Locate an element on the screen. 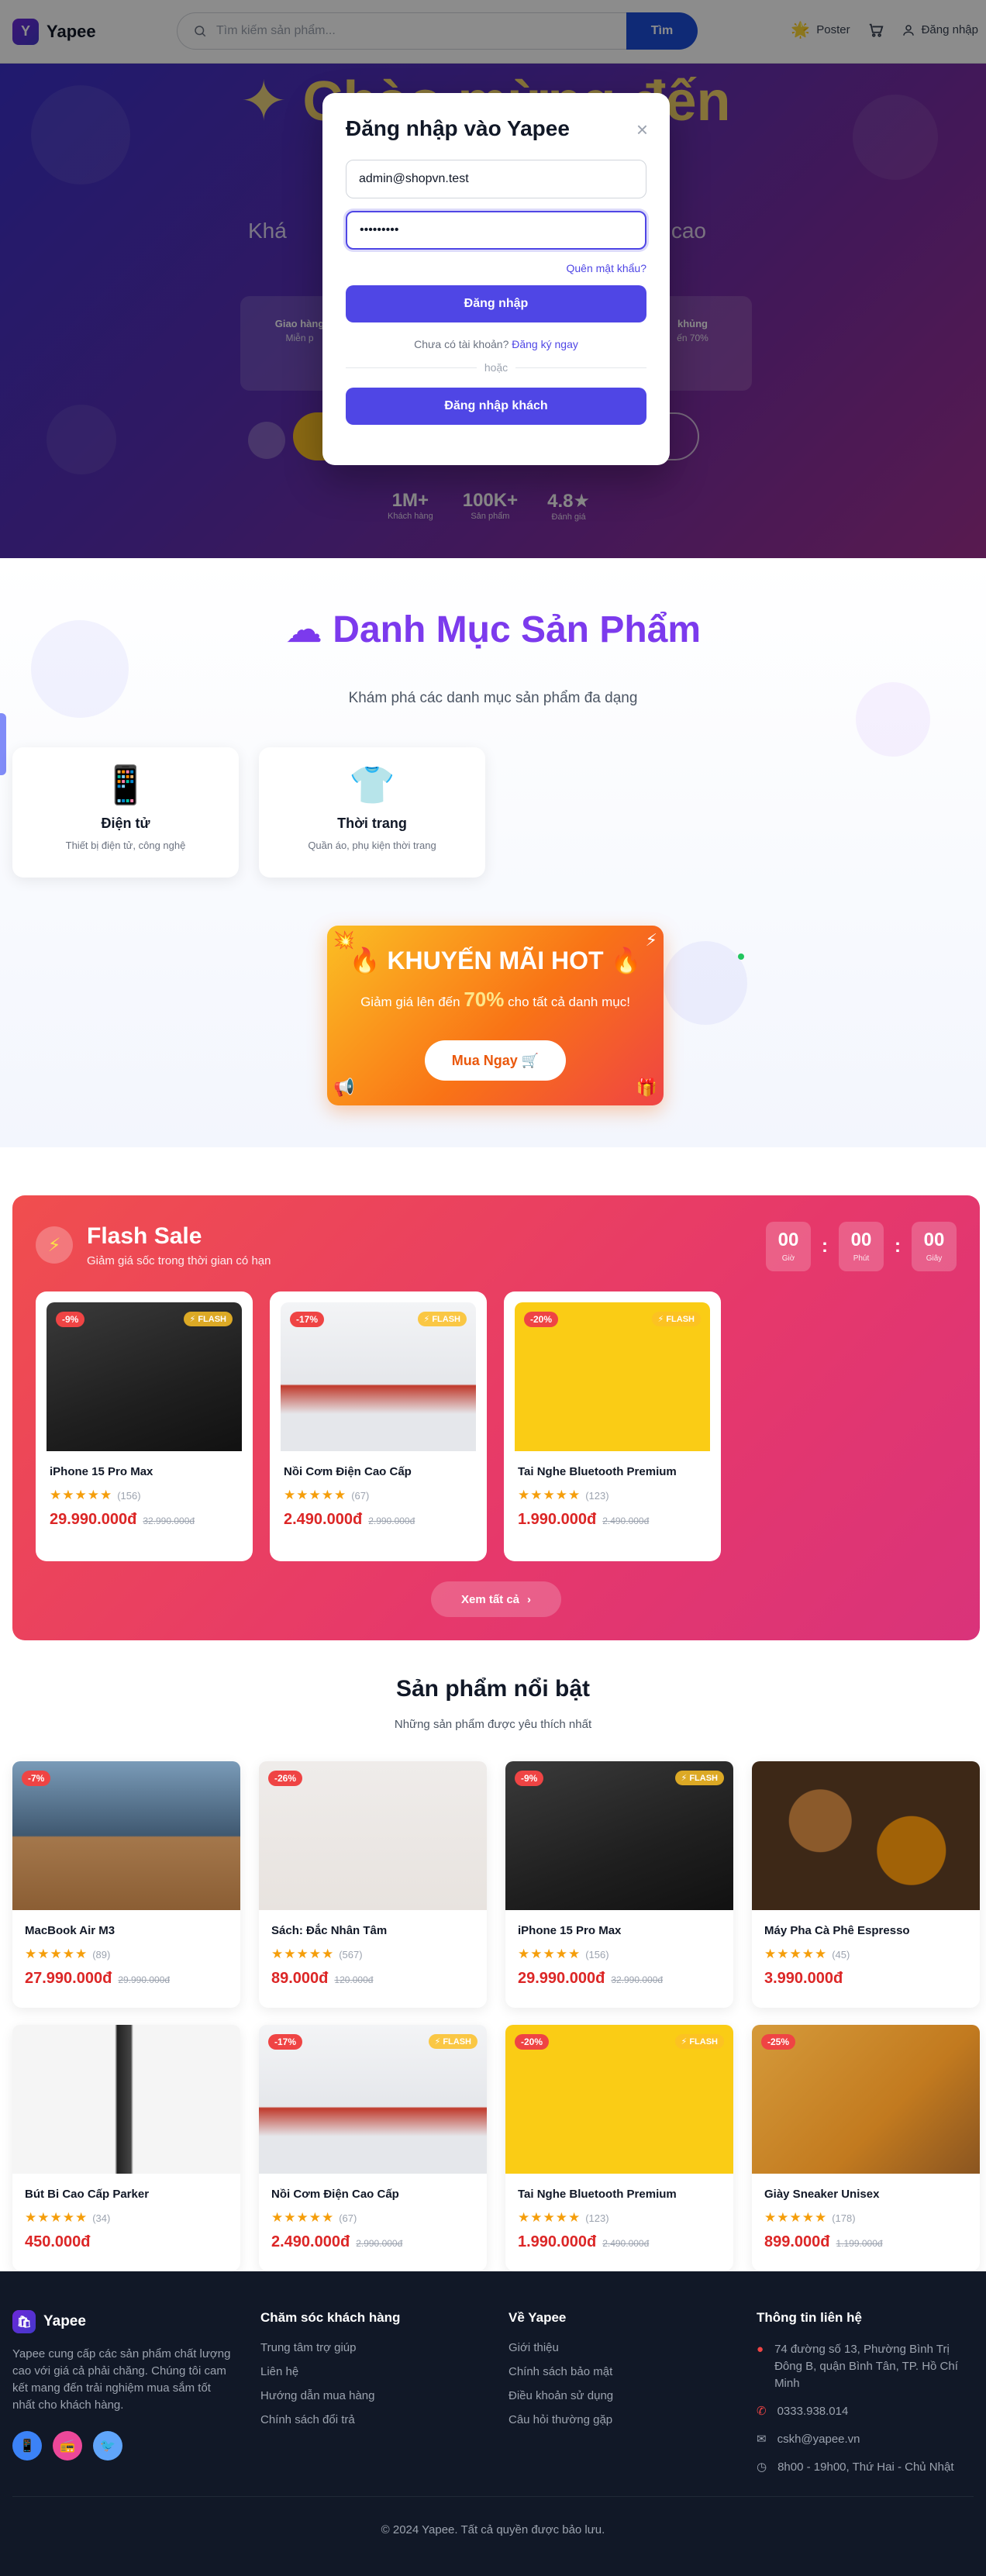 The image size is (986, 2576). timer-value: 00 is located at coordinates (861, 1239).